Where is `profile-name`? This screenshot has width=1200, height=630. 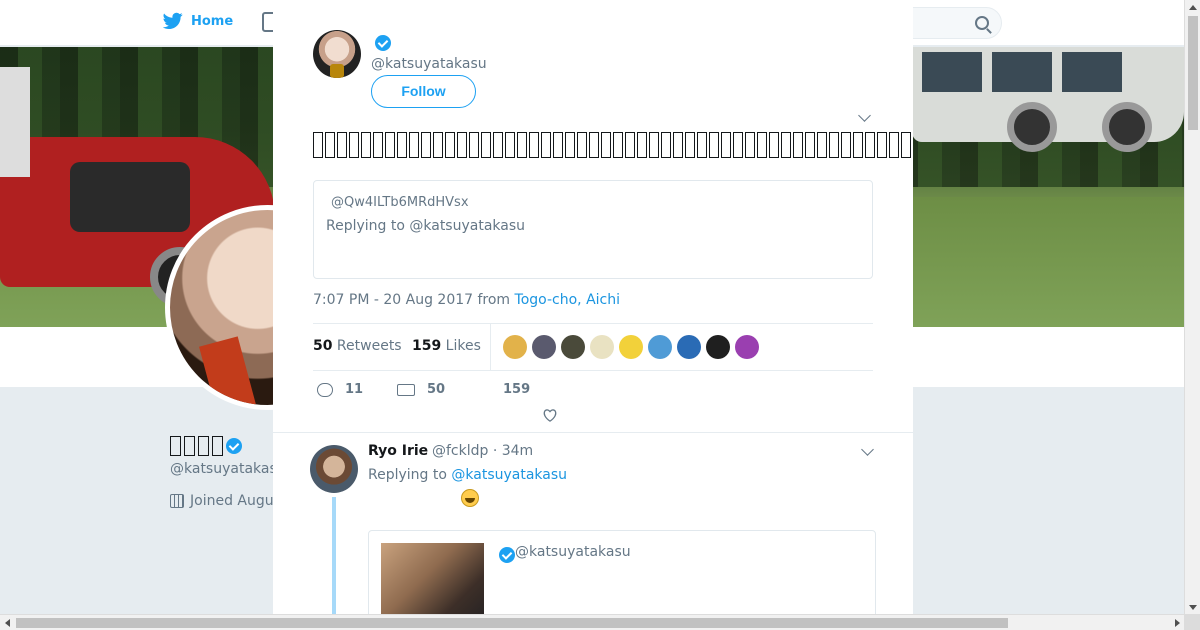 profile-name is located at coordinates (206, 446).